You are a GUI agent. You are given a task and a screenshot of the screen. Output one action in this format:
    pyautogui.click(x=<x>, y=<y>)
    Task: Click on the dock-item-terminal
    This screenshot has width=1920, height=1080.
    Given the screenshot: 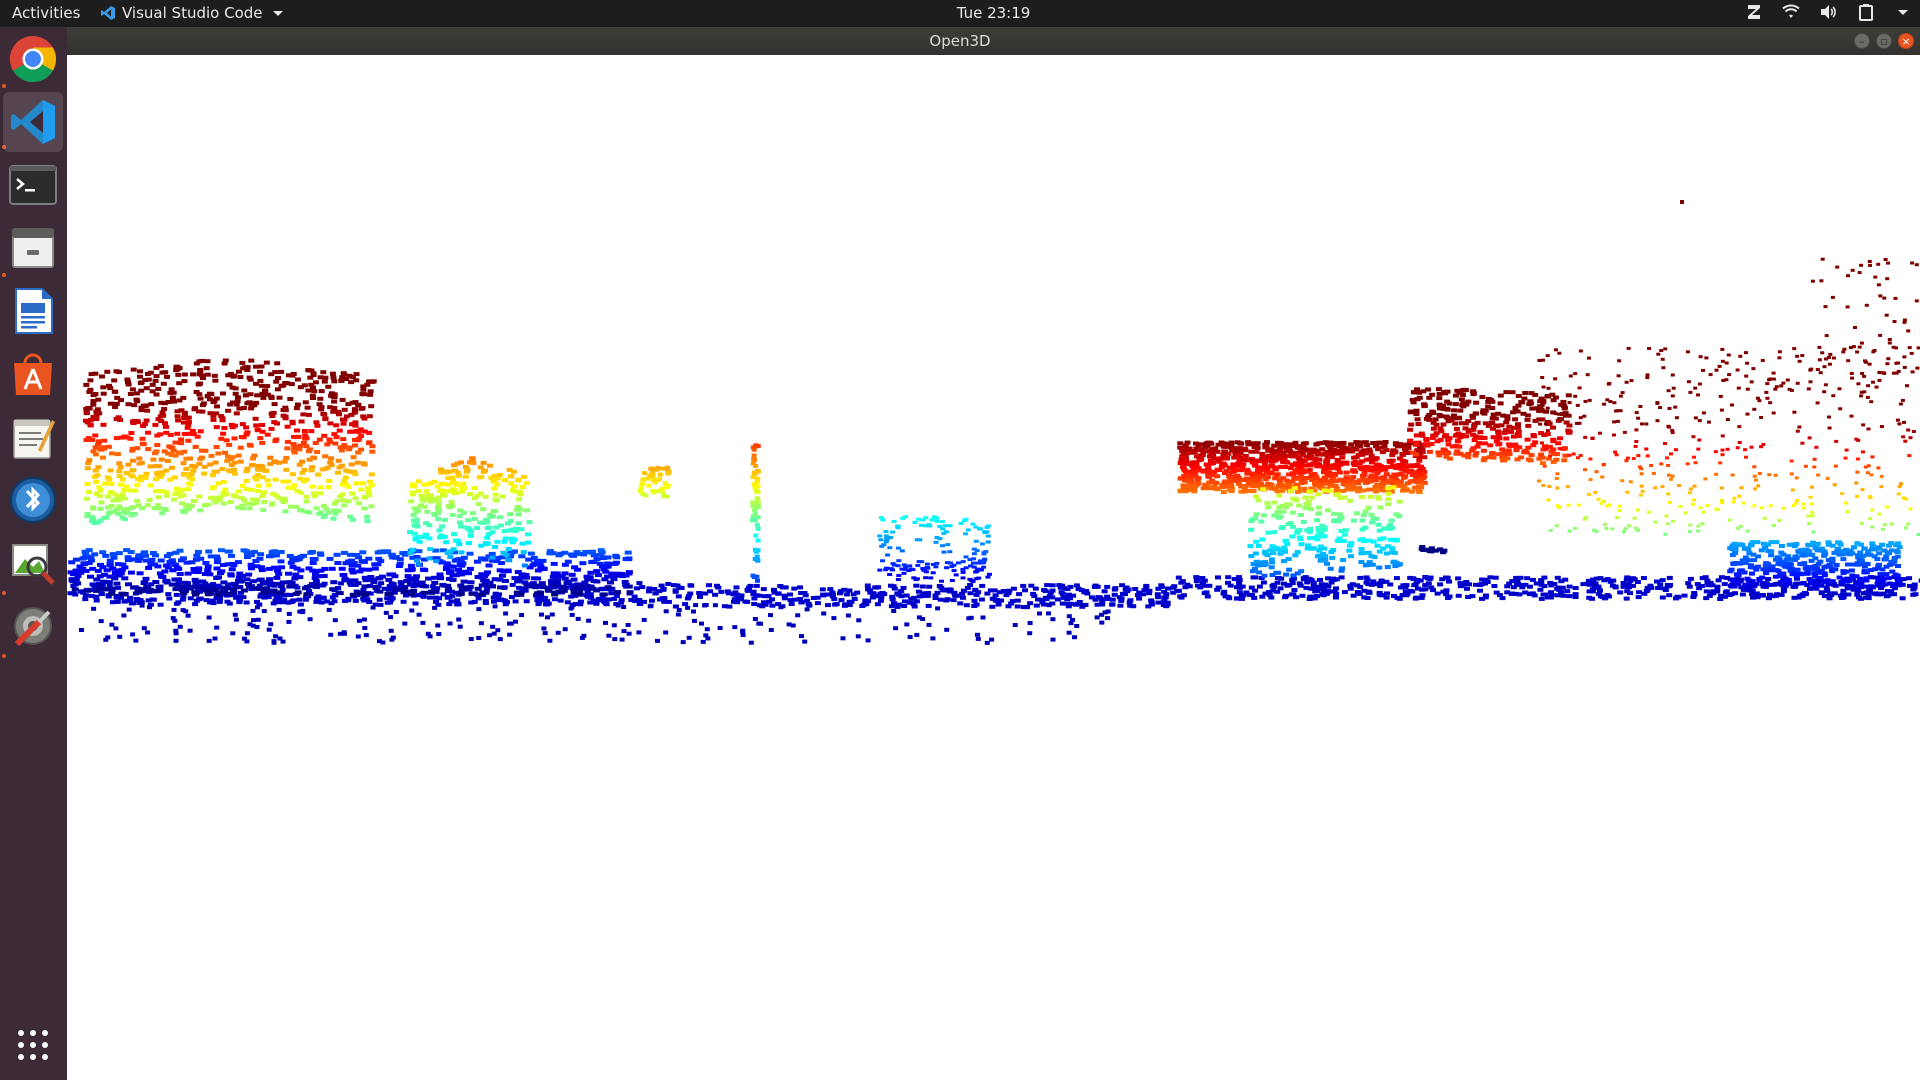 What is the action you would take?
    pyautogui.click(x=33, y=185)
    